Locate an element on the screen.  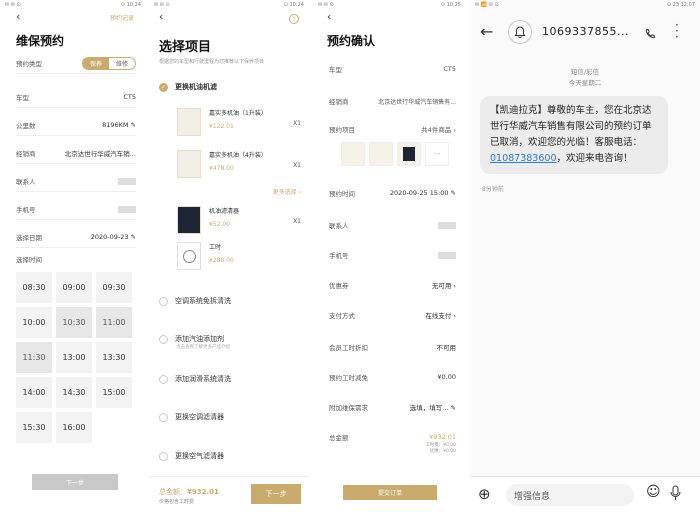
time-slot: 16:00 is located at coordinates (74, 427).